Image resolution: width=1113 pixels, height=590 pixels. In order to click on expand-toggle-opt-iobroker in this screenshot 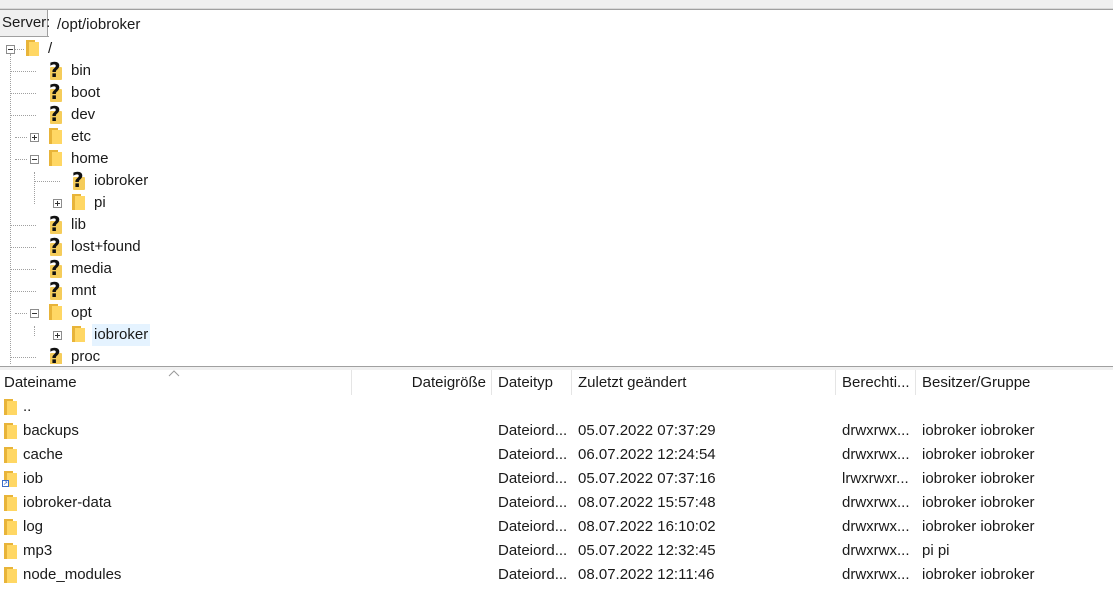, I will do `click(57, 335)`.